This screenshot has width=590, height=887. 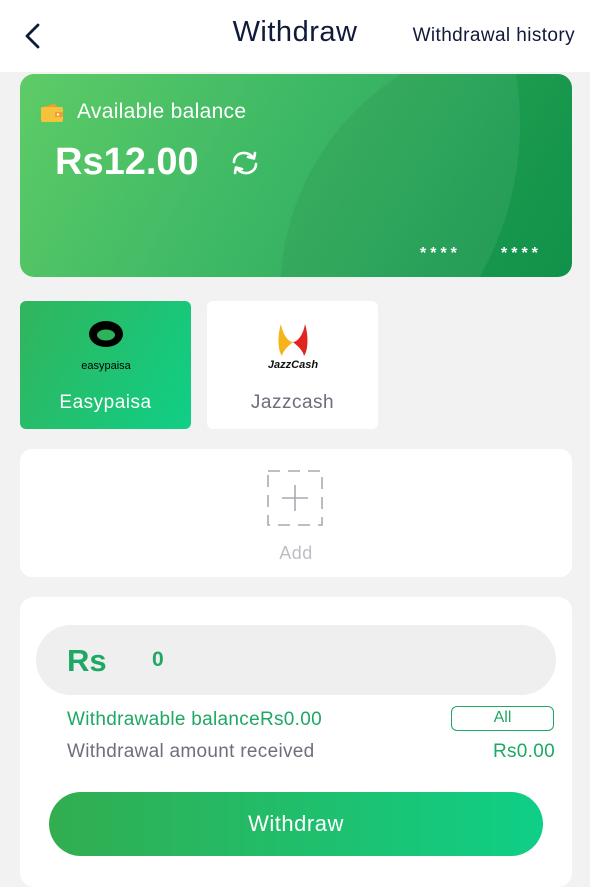 I want to click on available-balance-label: Available balance, so click(x=162, y=111).